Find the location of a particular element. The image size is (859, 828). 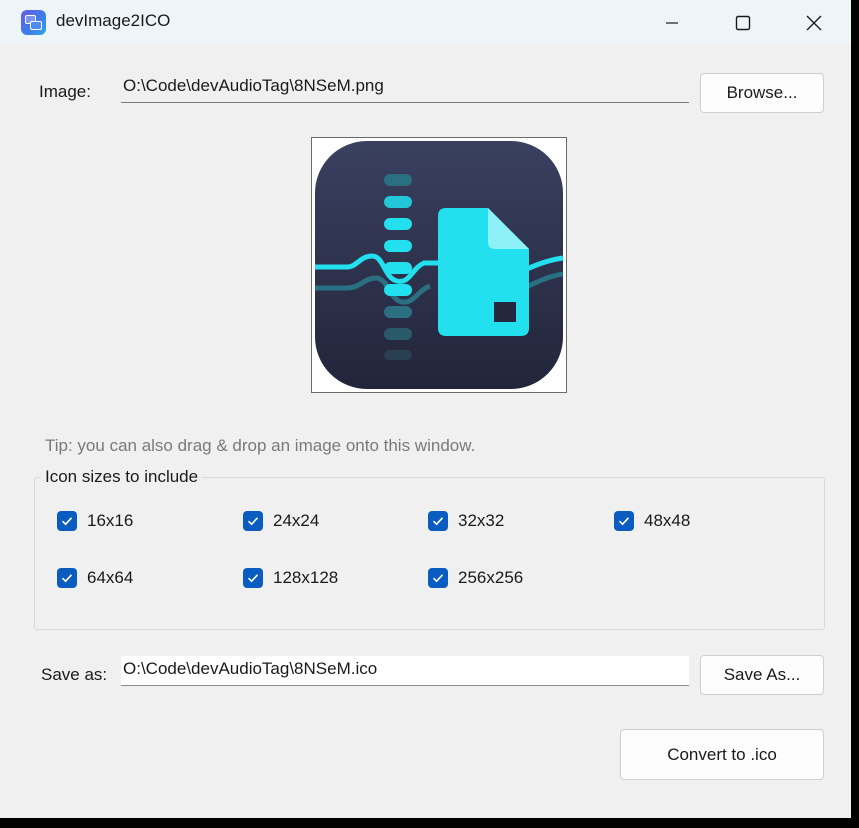

checkbox-label: 64x64 is located at coordinates (110, 577).